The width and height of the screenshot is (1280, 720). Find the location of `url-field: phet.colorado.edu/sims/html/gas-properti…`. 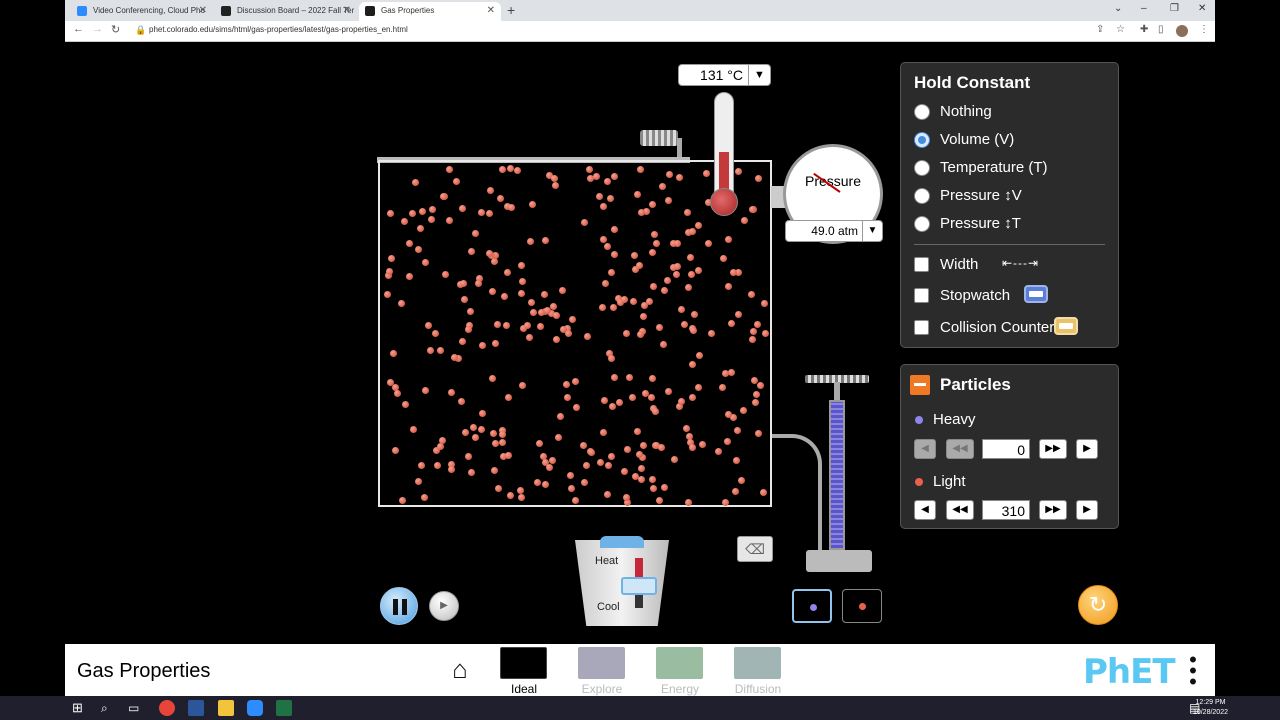

url-field: phet.colorado.edu/sims/html/gas-properti… is located at coordinates (278, 29).